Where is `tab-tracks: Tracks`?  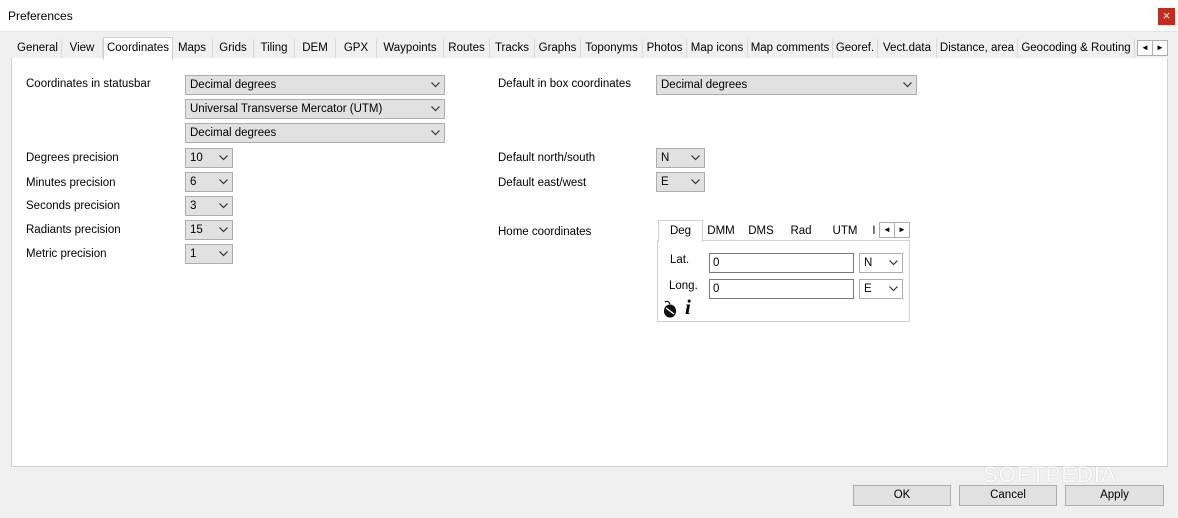
tab-tracks: Tracks is located at coordinates (512, 48).